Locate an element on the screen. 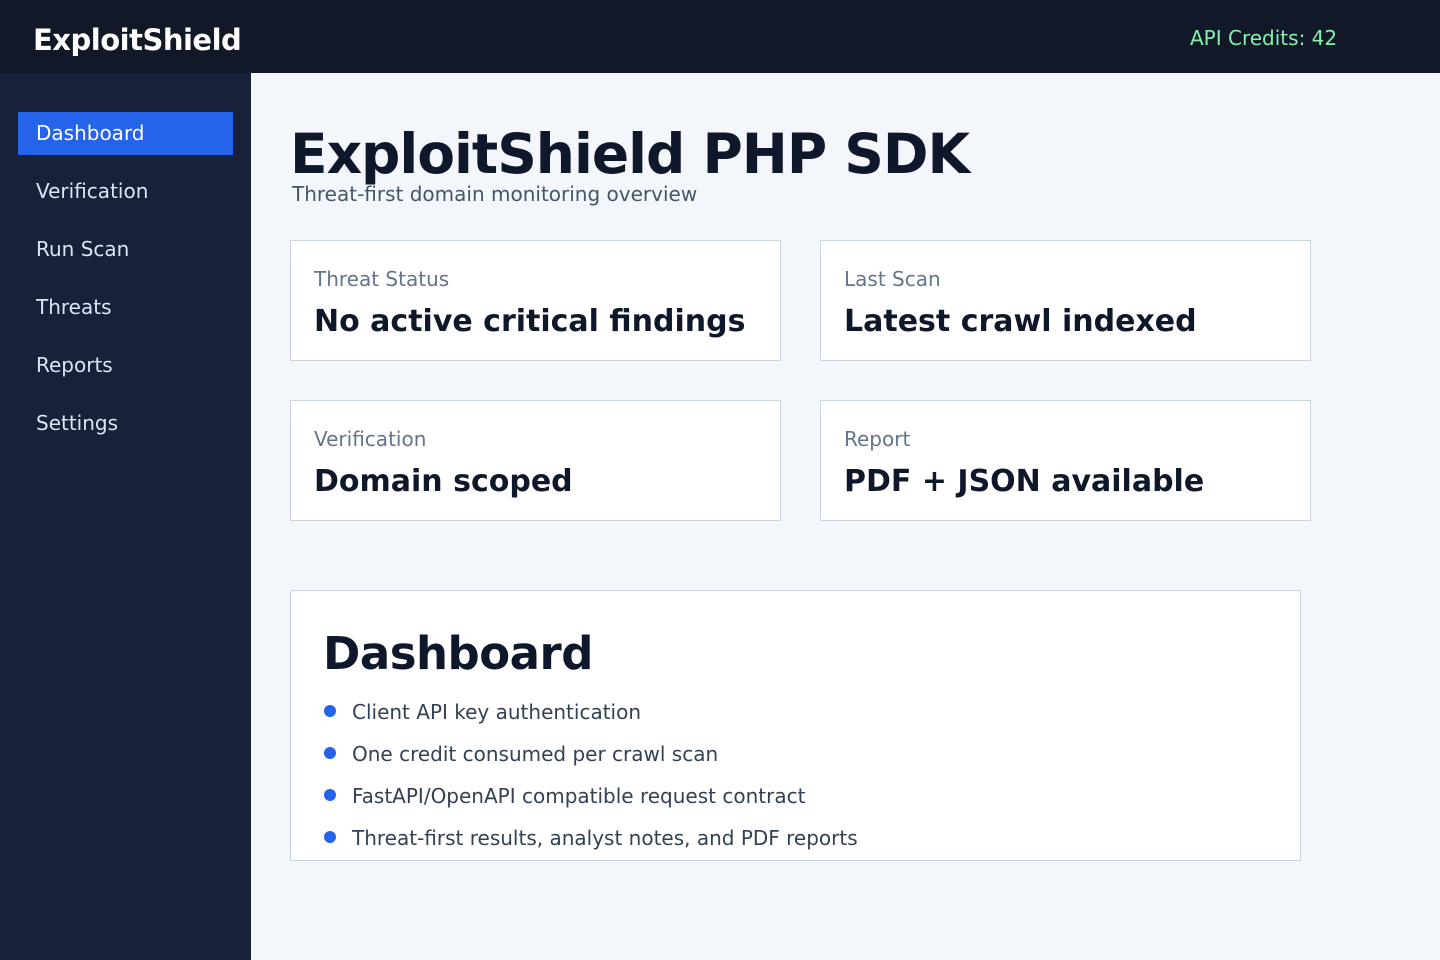 The width and height of the screenshot is (1440, 960). sidebar-item-settings: Settings is located at coordinates (125, 423).